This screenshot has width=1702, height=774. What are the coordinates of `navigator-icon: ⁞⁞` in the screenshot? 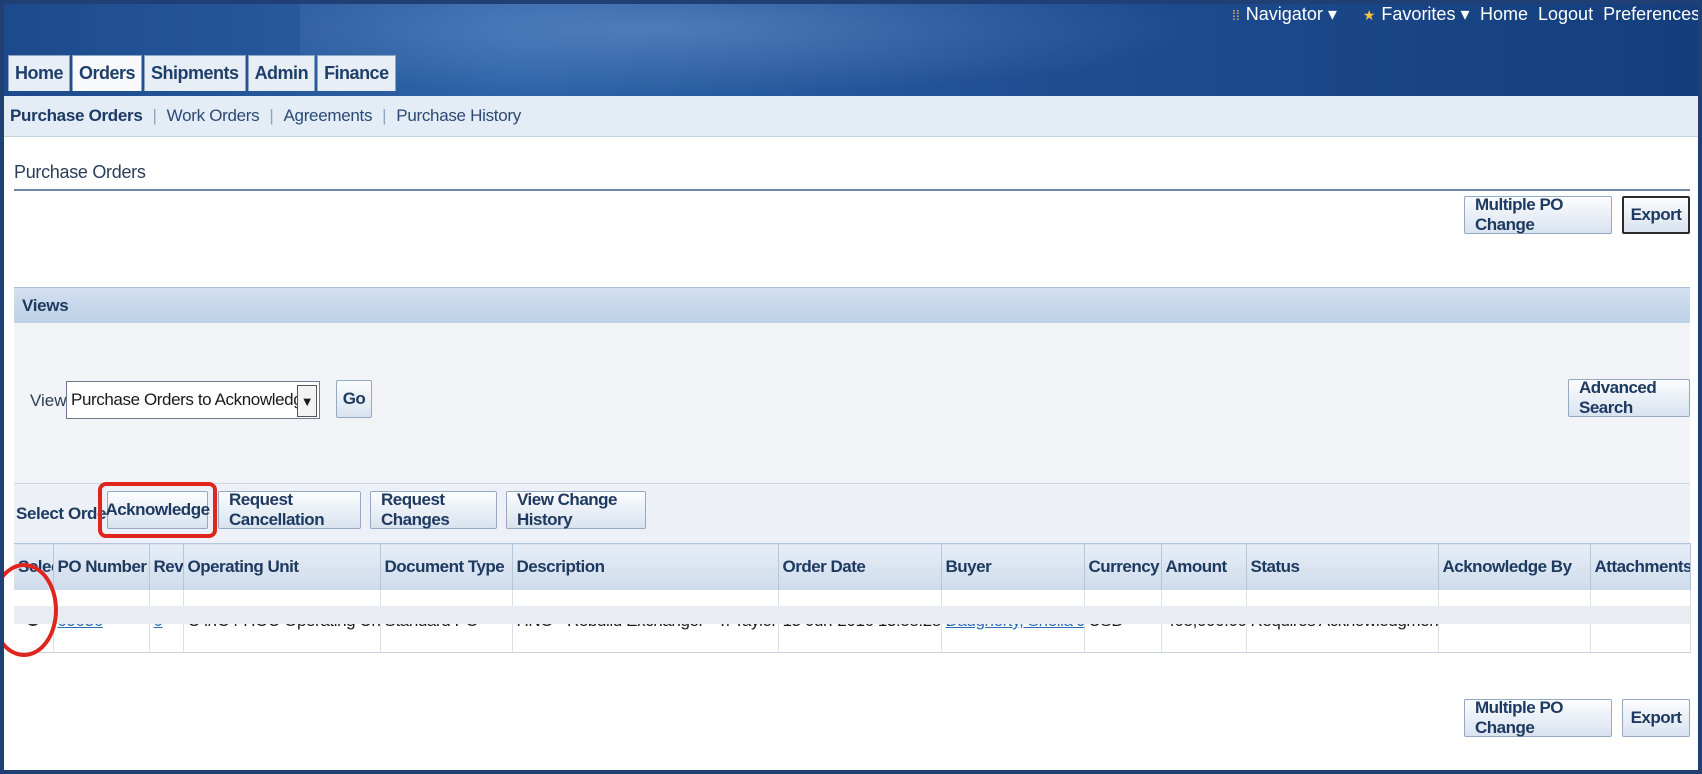 It's located at (1236, 15).